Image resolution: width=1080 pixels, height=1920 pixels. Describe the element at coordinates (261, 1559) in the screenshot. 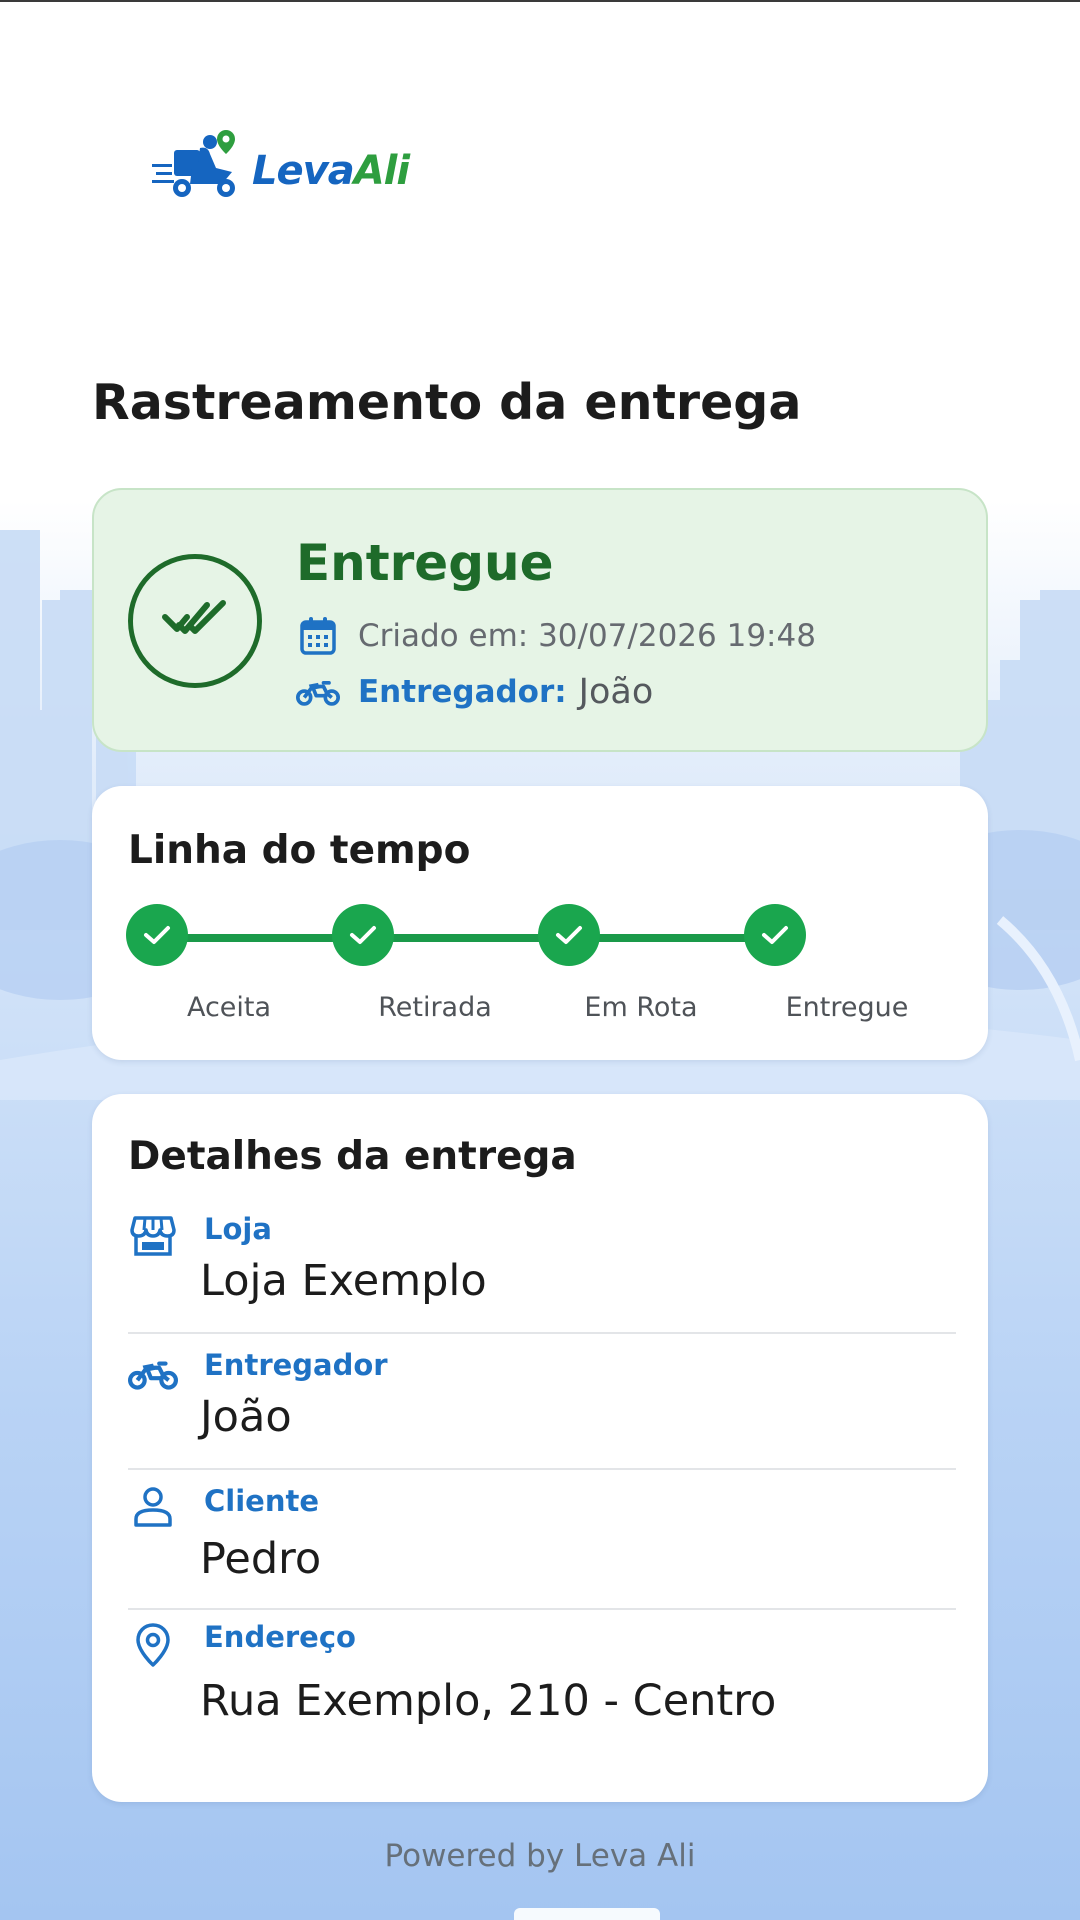

I see `detail-value: Pedro` at that location.